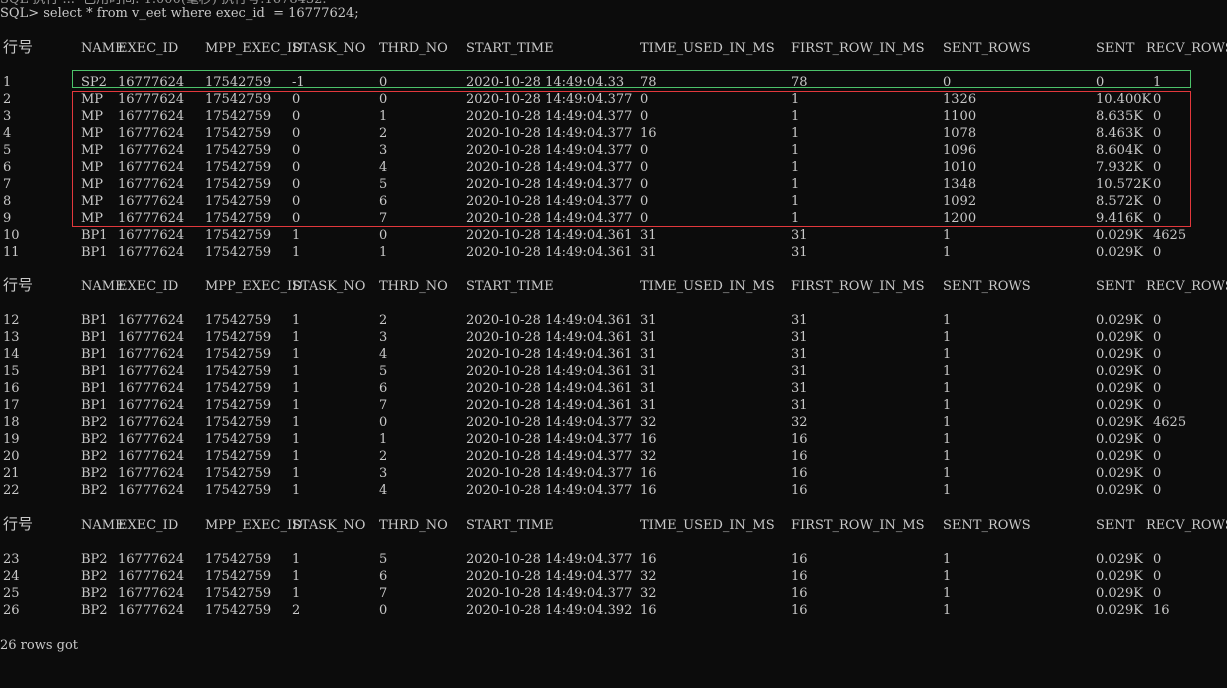 The width and height of the screenshot is (1227, 688). I want to click on cell-recv-rows: 4625, so click(1170, 235).